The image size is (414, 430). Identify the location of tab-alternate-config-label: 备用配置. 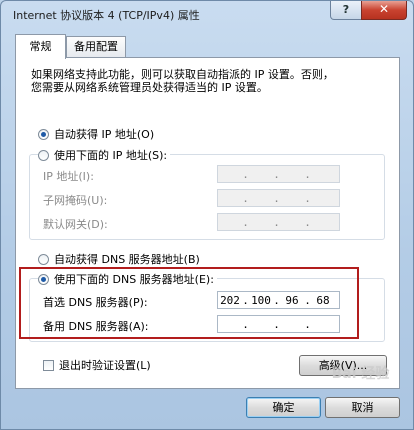
(96, 46).